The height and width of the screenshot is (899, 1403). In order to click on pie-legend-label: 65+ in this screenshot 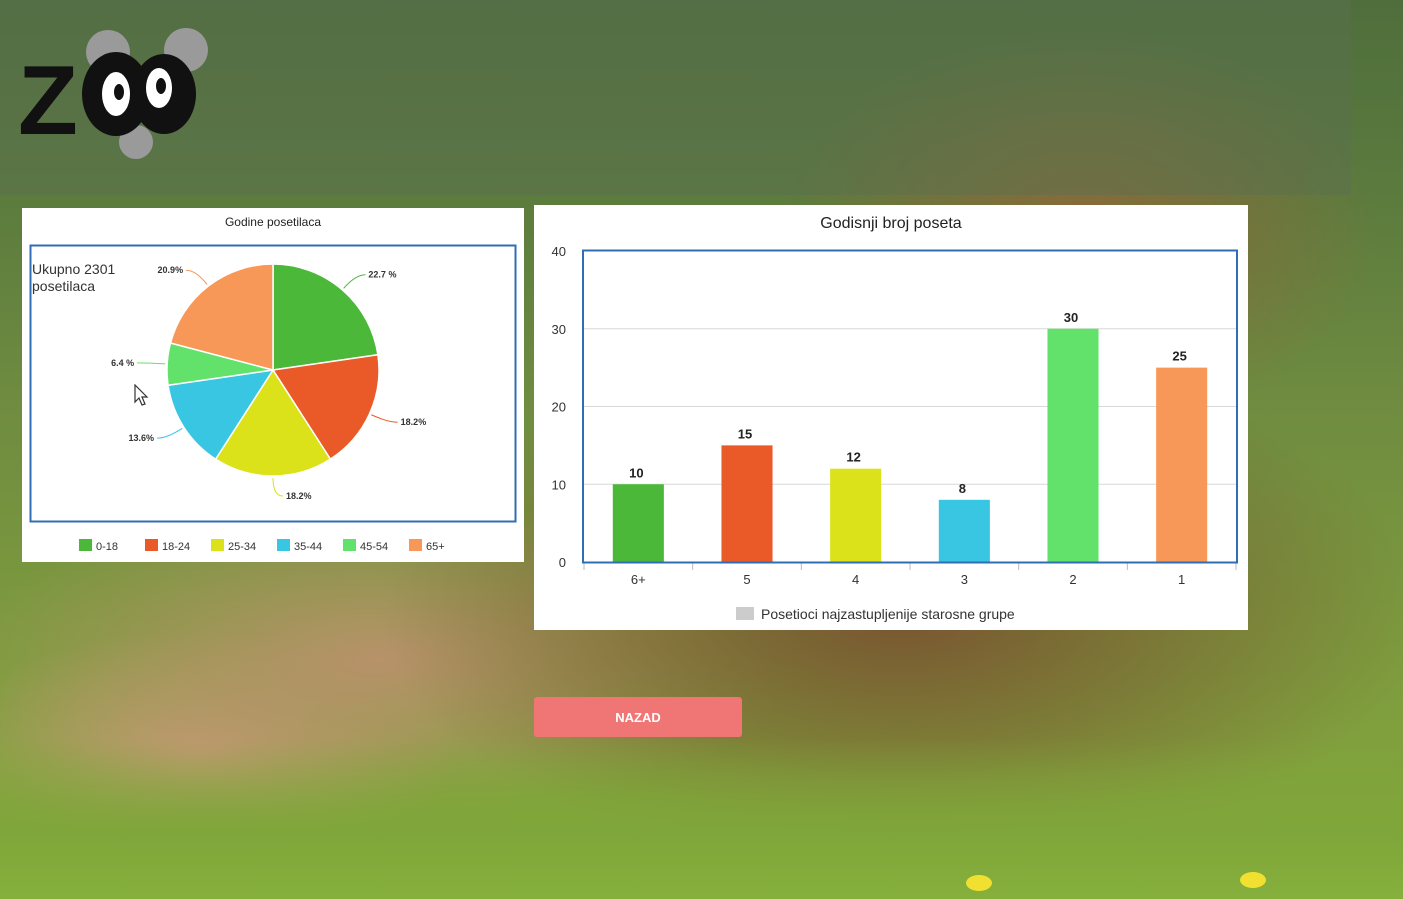, I will do `click(435, 547)`.